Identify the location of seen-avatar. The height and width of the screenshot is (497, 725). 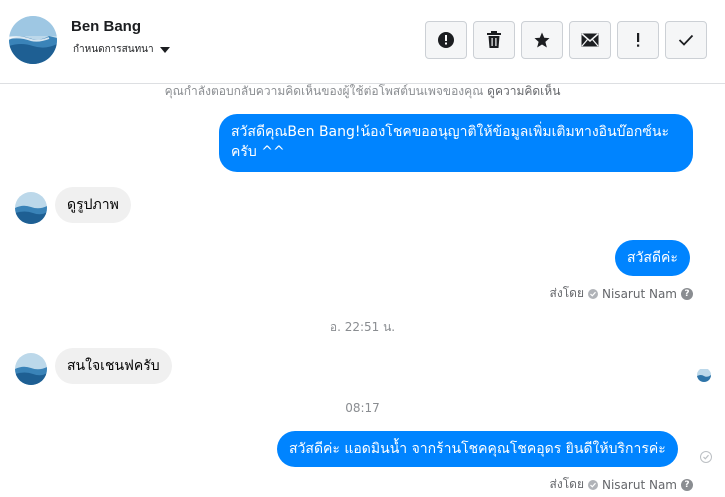
(704, 375).